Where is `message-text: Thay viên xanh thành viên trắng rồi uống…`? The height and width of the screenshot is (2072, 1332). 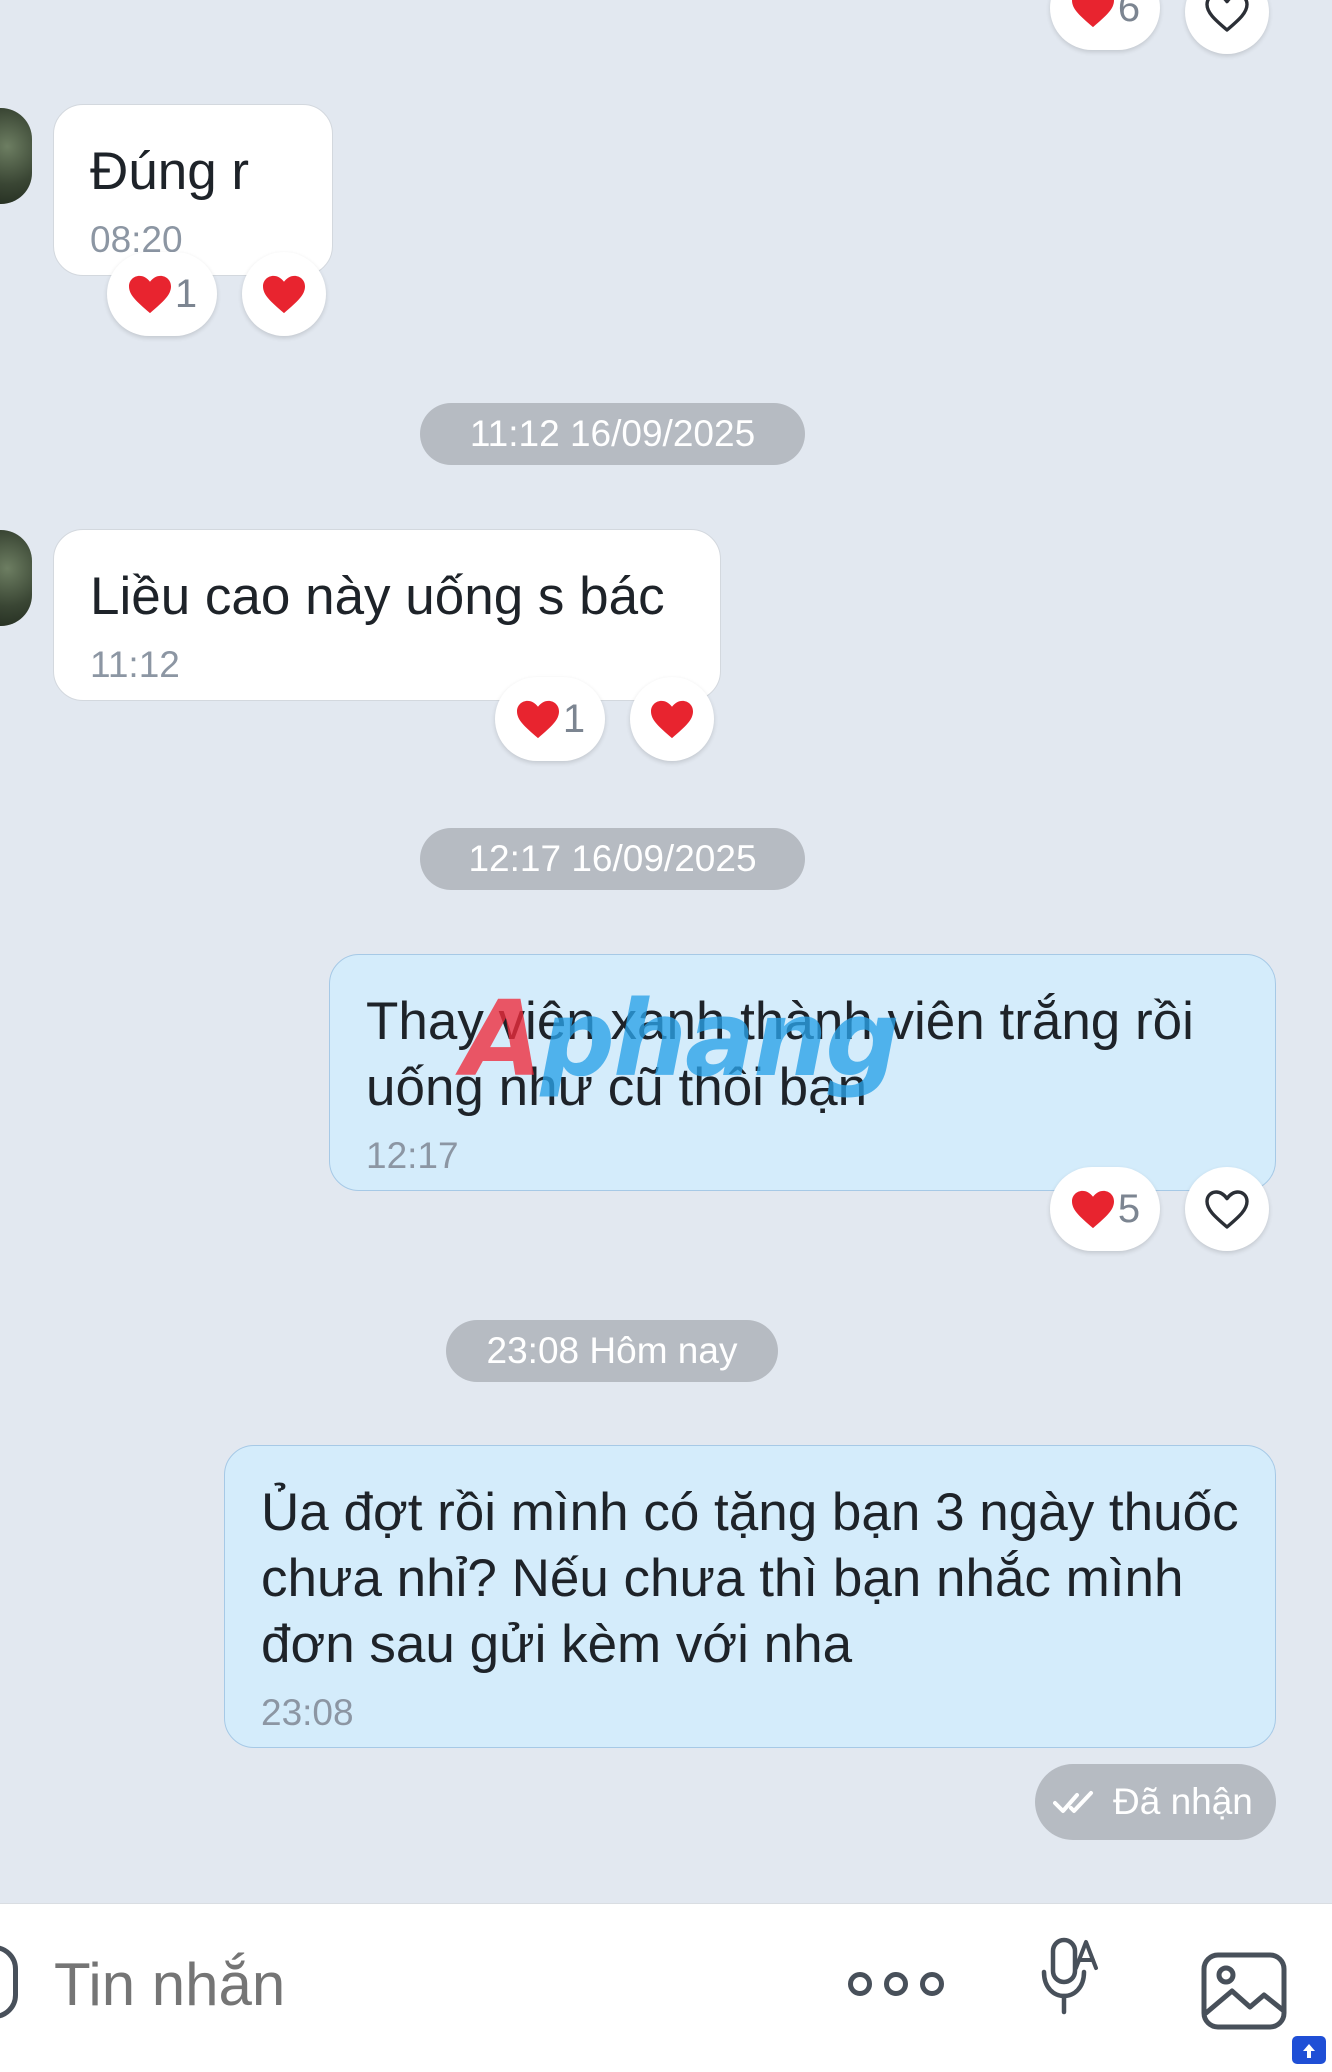
message-text: Thay viên xanh thành viên trắng rồi uống… is located at coordinates (780, 1054).